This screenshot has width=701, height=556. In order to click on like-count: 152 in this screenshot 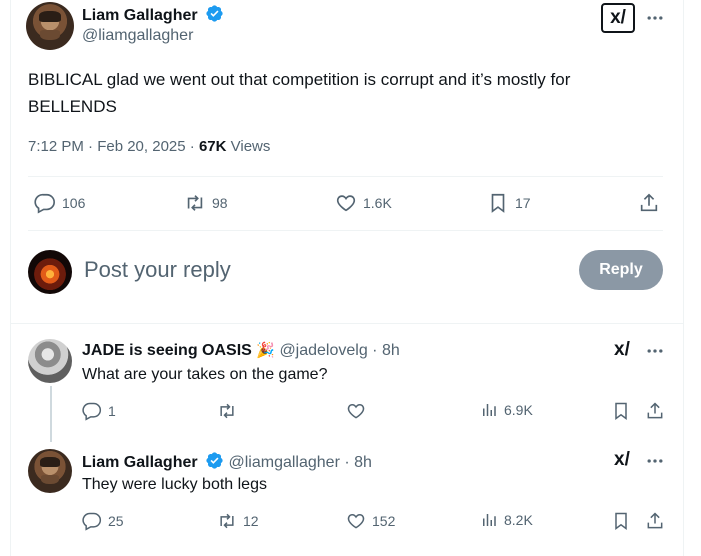, I will do `click(384, 521)`.